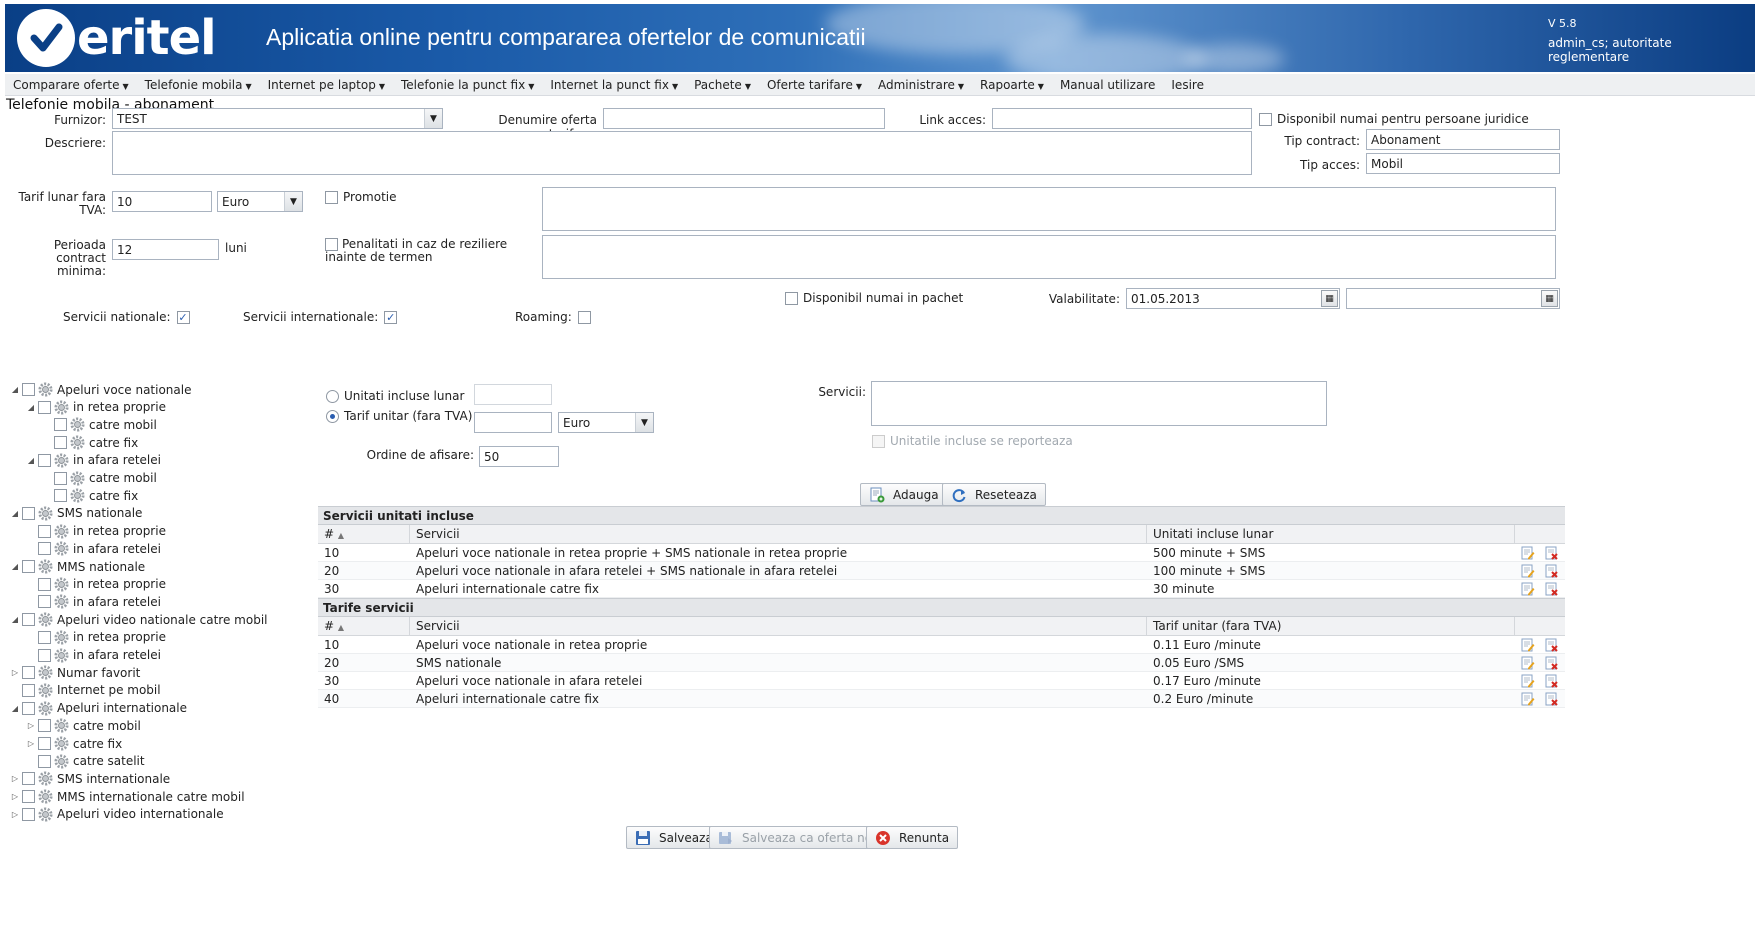  Describe the element at coordinates (519, 456) in the screenshot. I see `ordine-input` at that location.